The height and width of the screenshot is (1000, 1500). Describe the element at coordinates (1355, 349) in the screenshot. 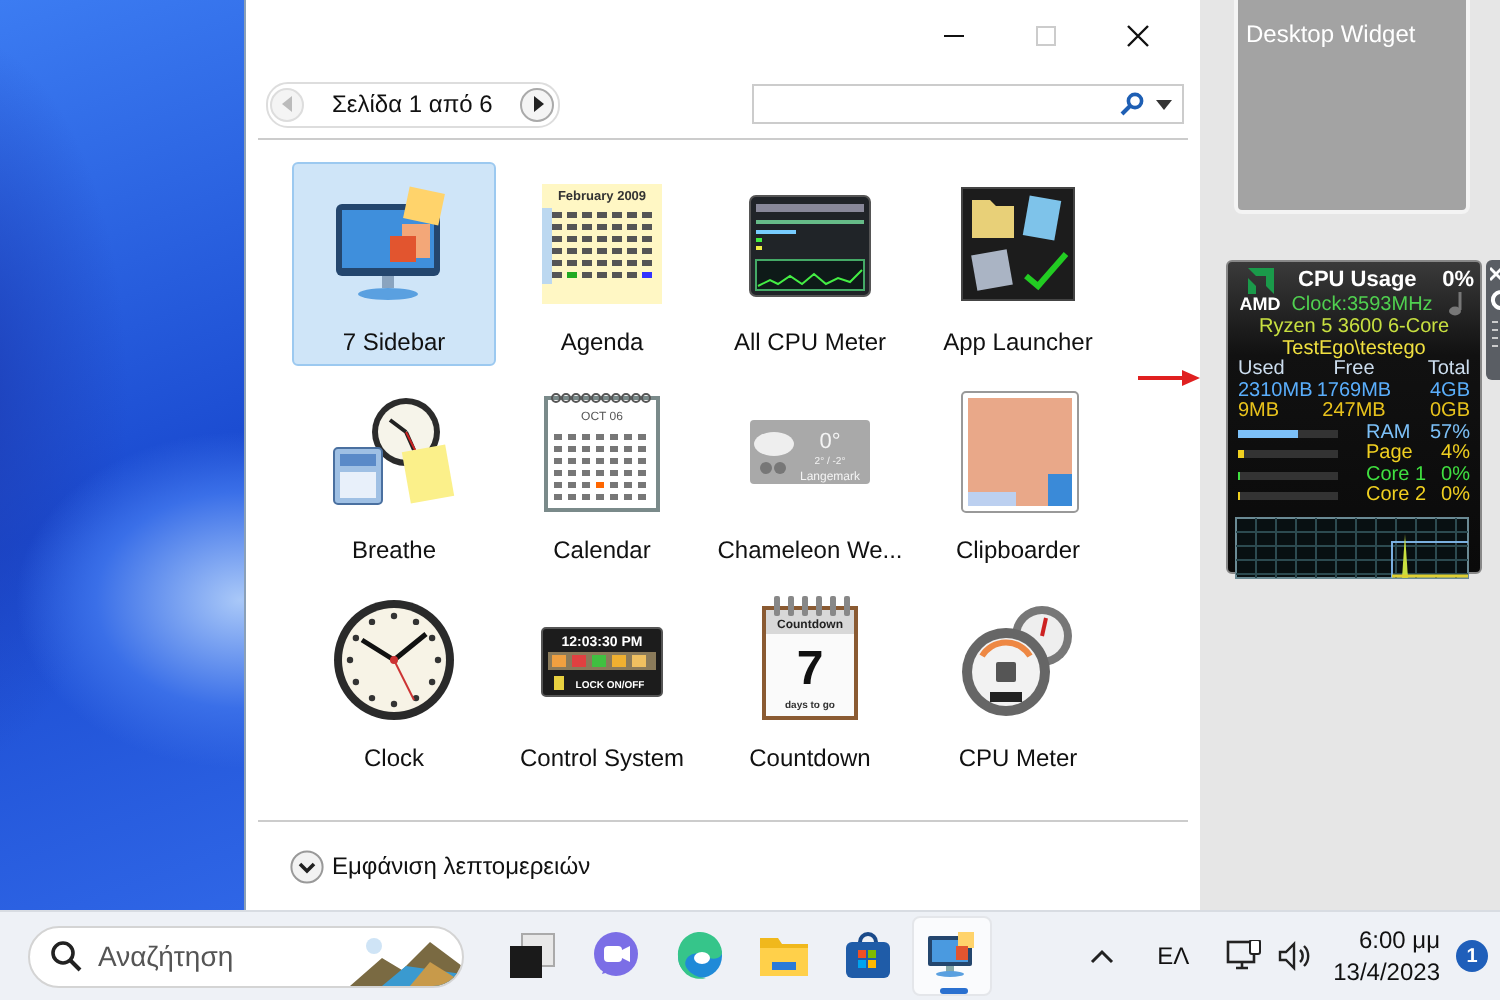

I see `user-name: TestEgo\testego` at that location.